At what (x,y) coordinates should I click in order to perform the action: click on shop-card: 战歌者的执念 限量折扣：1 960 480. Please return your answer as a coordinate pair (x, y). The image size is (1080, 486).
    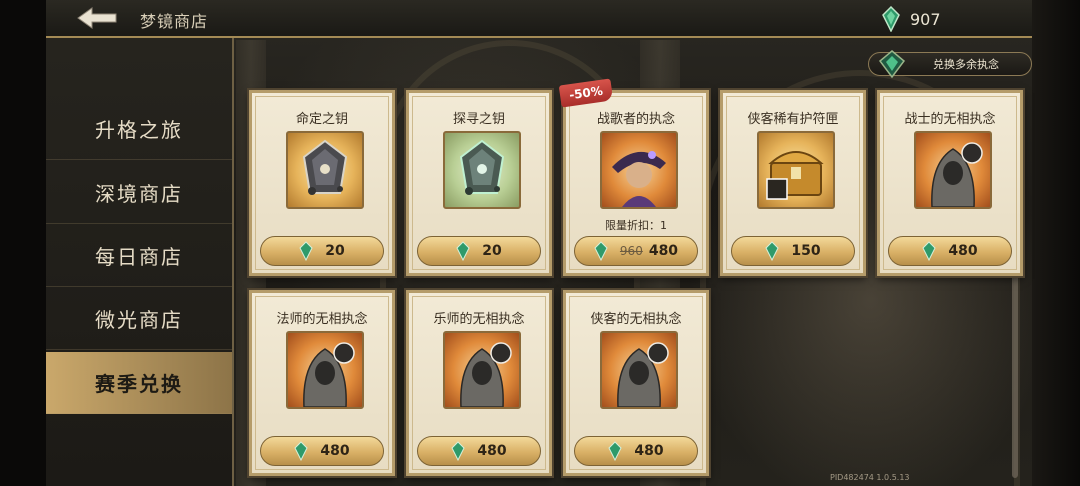
    Looking at the image, I should click on (636, 183).